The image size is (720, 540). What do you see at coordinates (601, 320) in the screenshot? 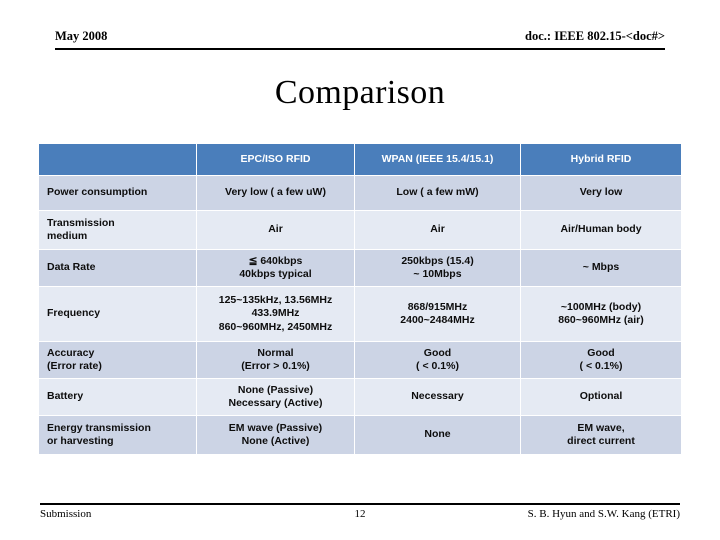
I see `cell-line: 860~960MHz (air)` at bounding box center [601, 320].